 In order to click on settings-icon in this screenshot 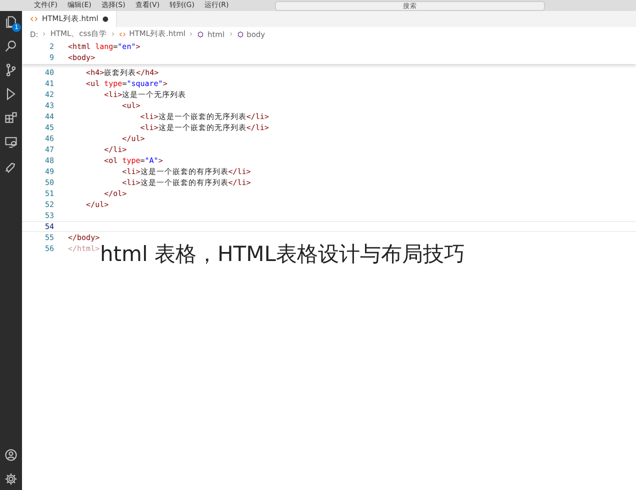, I will do `click(11, 479)`.